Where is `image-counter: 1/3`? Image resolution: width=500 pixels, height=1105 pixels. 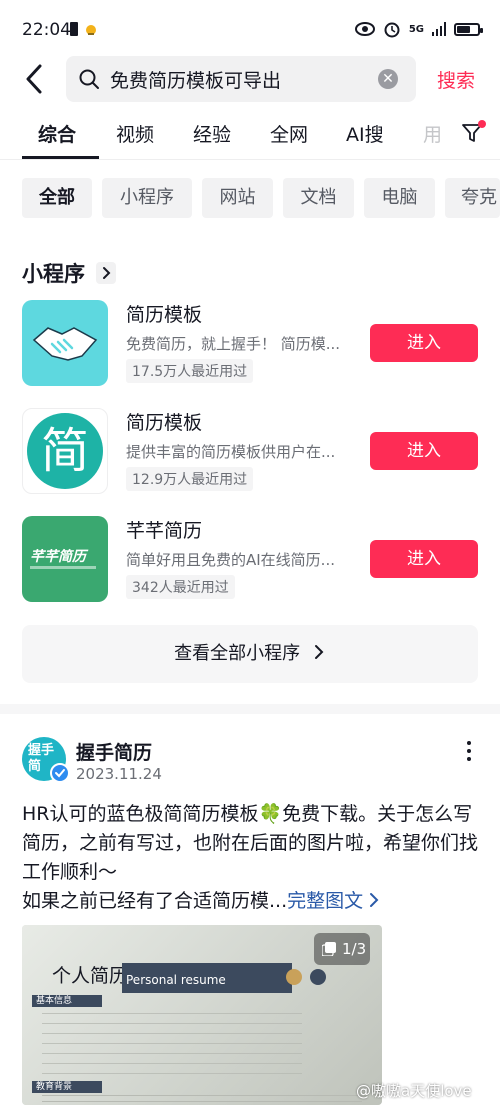
image-counter: 1/3 is located at coordinates (342, 949).